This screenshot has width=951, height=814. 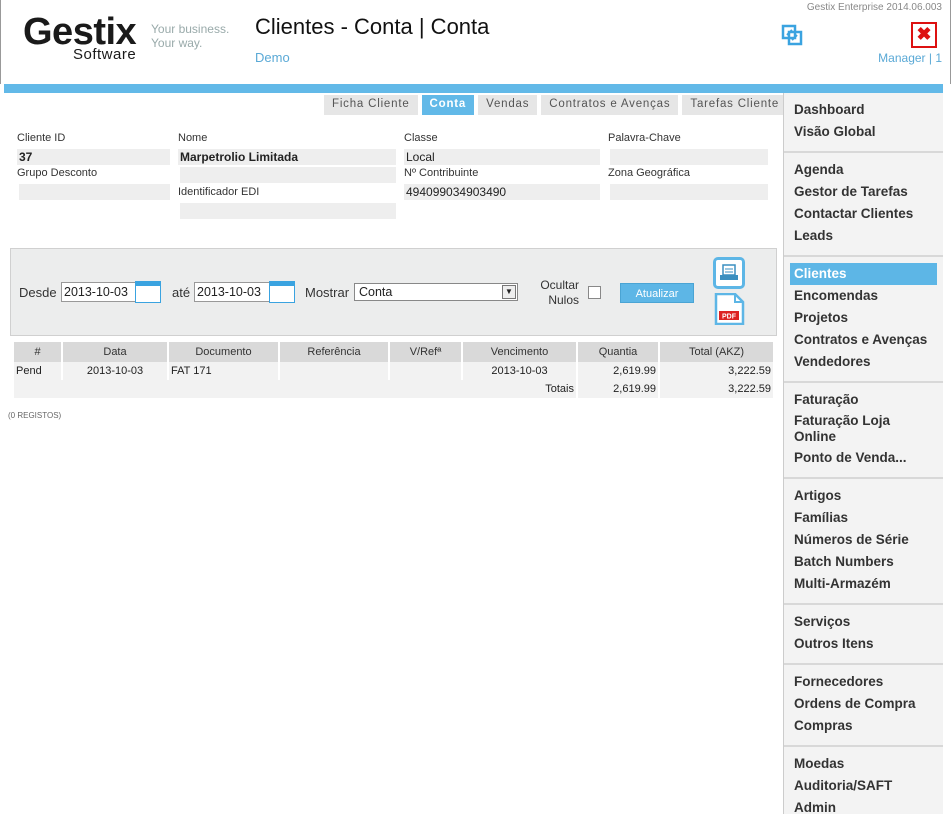 I want to click on totals-row: Totais 2,619.99 3,222.59, so click(x=393, y=389).